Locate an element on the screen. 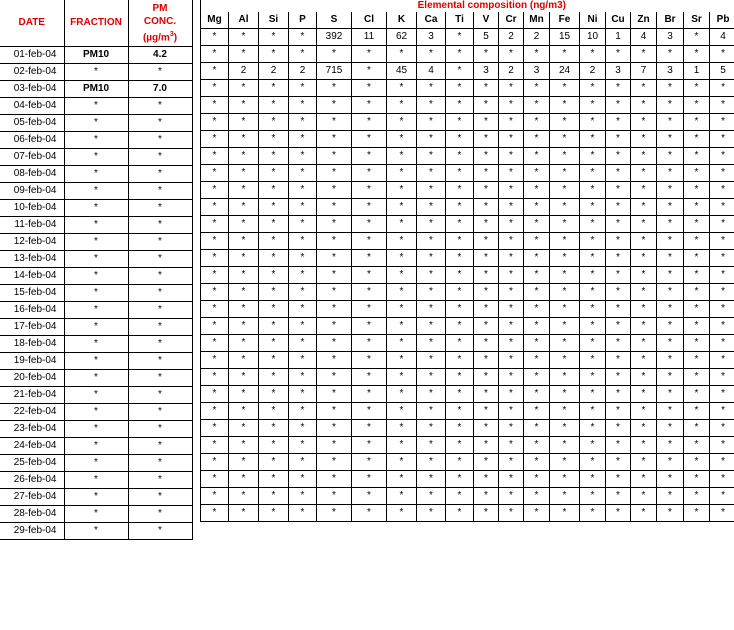  sample-row: 24-feb-04 * * is located at coordinates (96, 446).